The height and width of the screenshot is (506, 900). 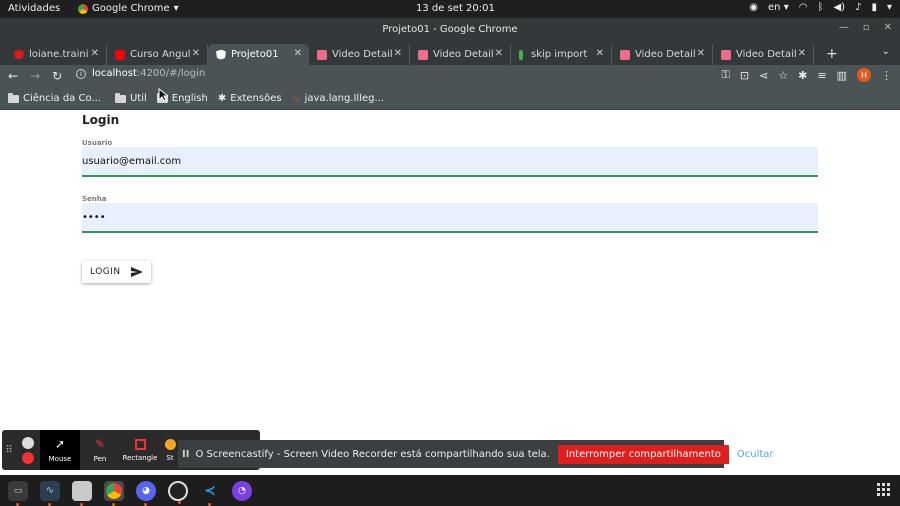 What do you see at coordinates (28, 457) in the screenshot?
I see `stop-recording-icon` at bounding box center [28, 457].